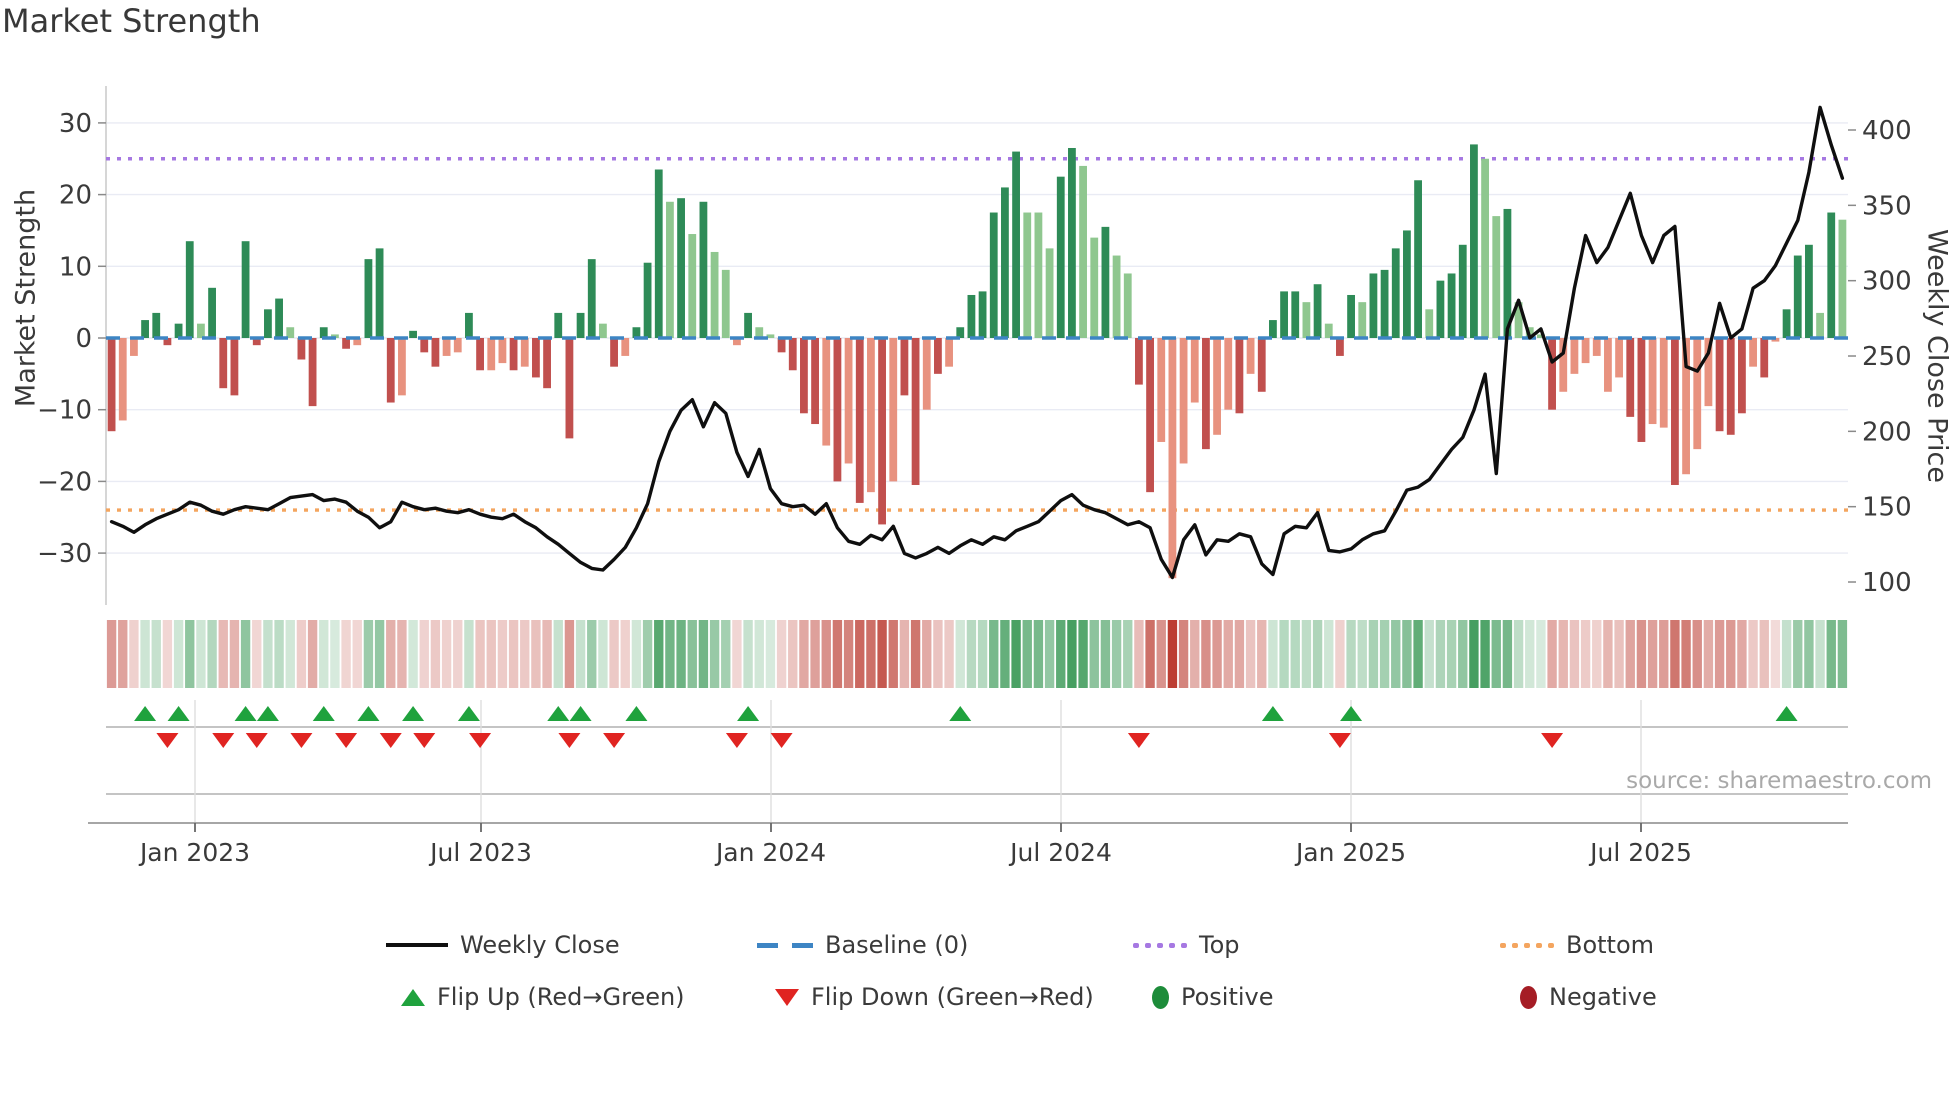 The height and width of the screenshot is (1102, 1960). Describe the element at coordinates (1887, 357) in the screenshot. I see `price-tick-label: 250` at that location.